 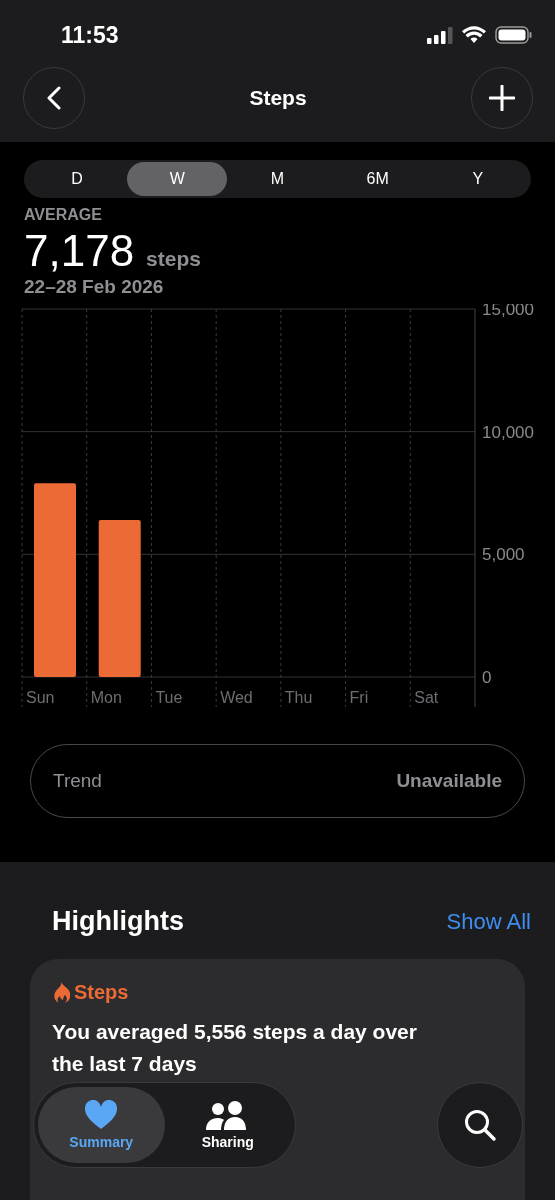 I want to click on axis-label: 0, so click(x=487, y=677).